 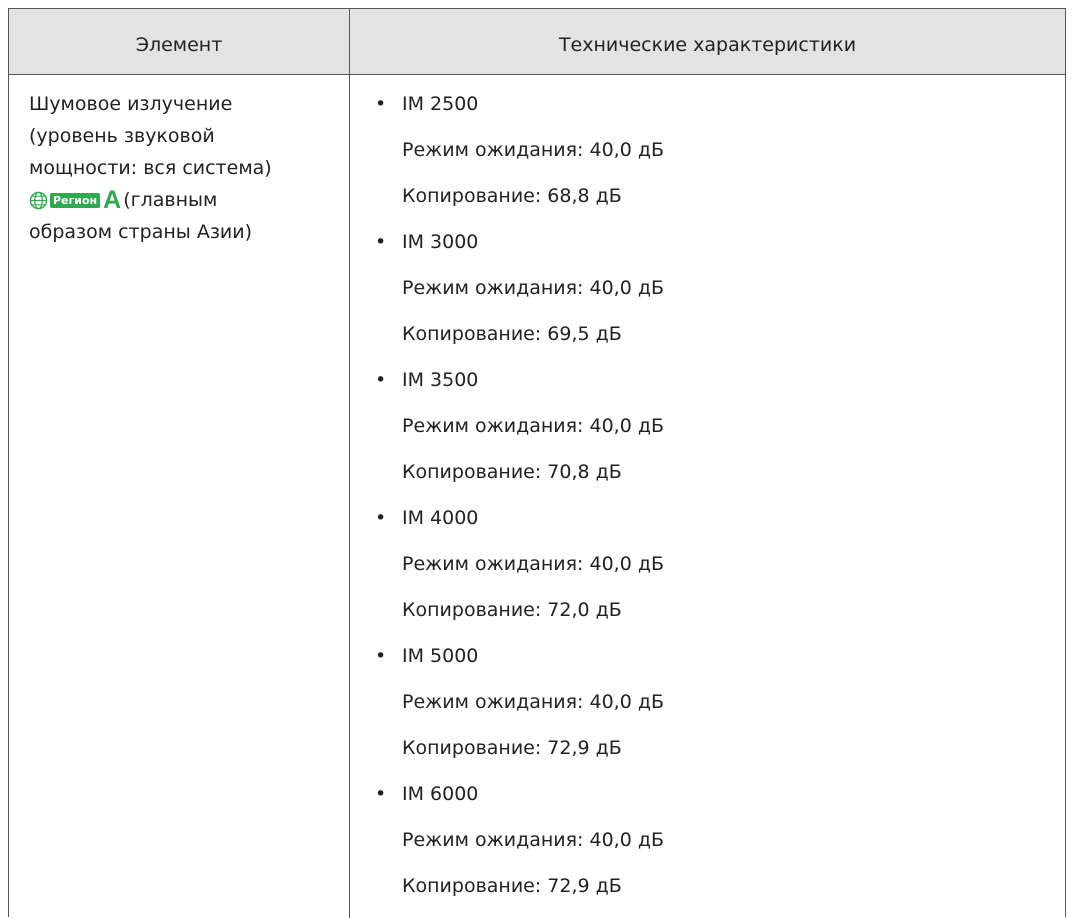 I want to click on item-line: мощности: вся система), so click(x=150, y=168).